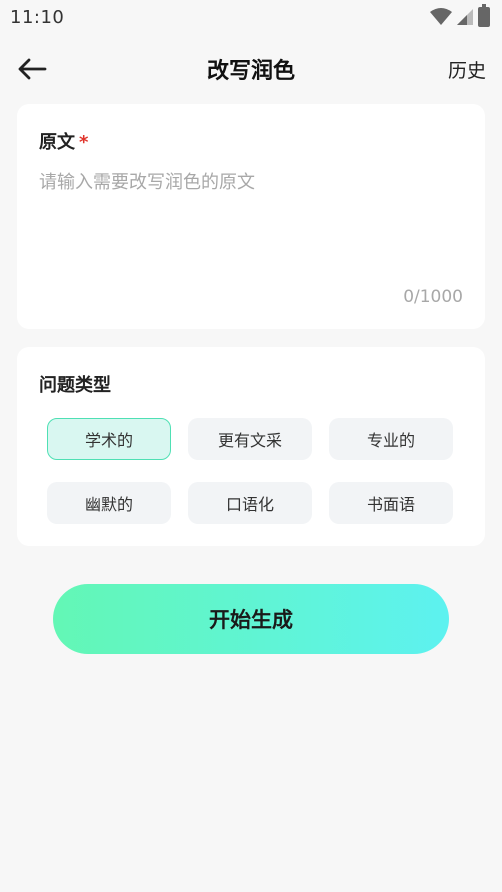 The image size is (502, 892). What do you see at coordinates (251, 619) in the screenshot?
I see `start-generate-button: 开始生成` at bounding box center [251, 619].